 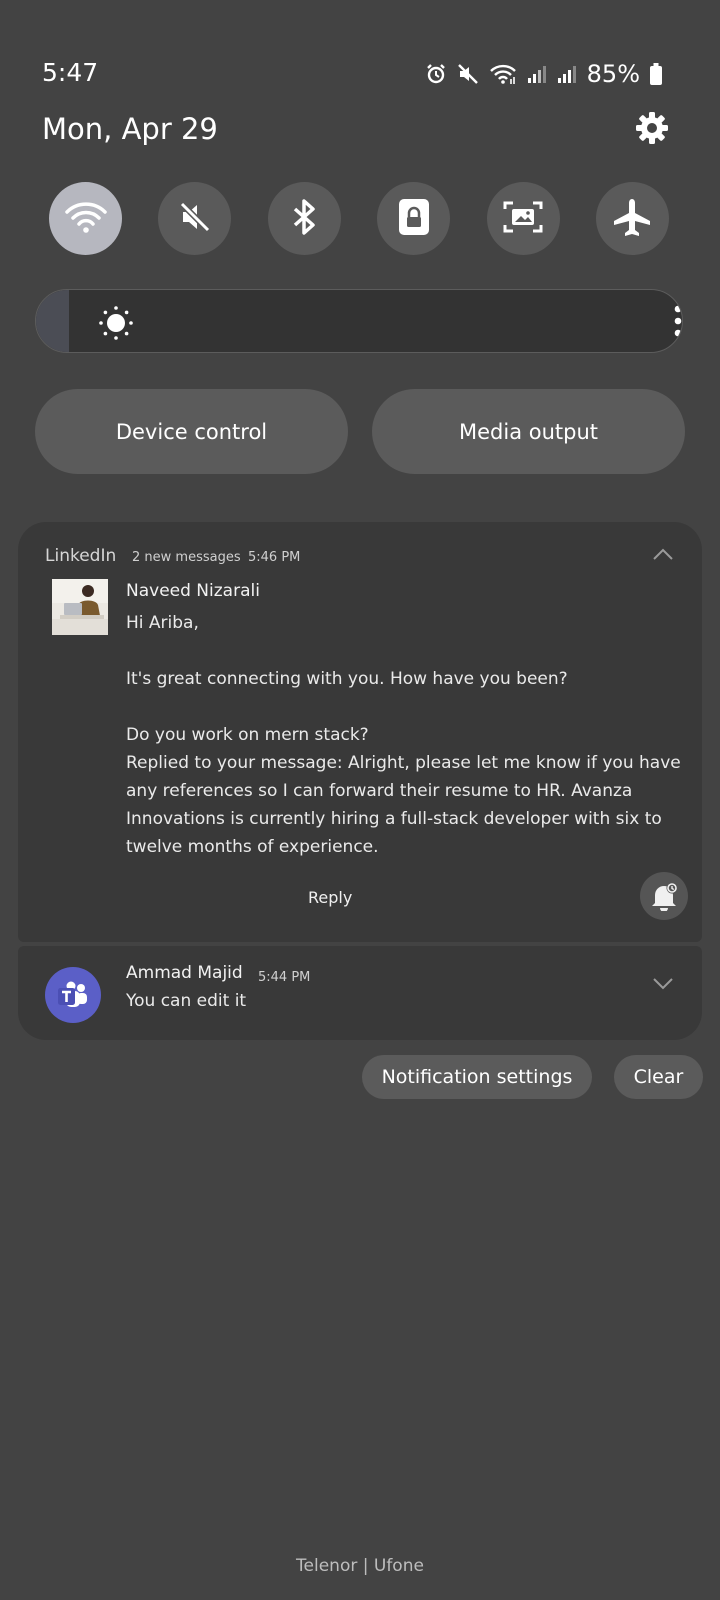 What do you see at coordinates (663, 555) in the screenshot?
I see `chevron-up-icon` at bounding box center [663, 555].